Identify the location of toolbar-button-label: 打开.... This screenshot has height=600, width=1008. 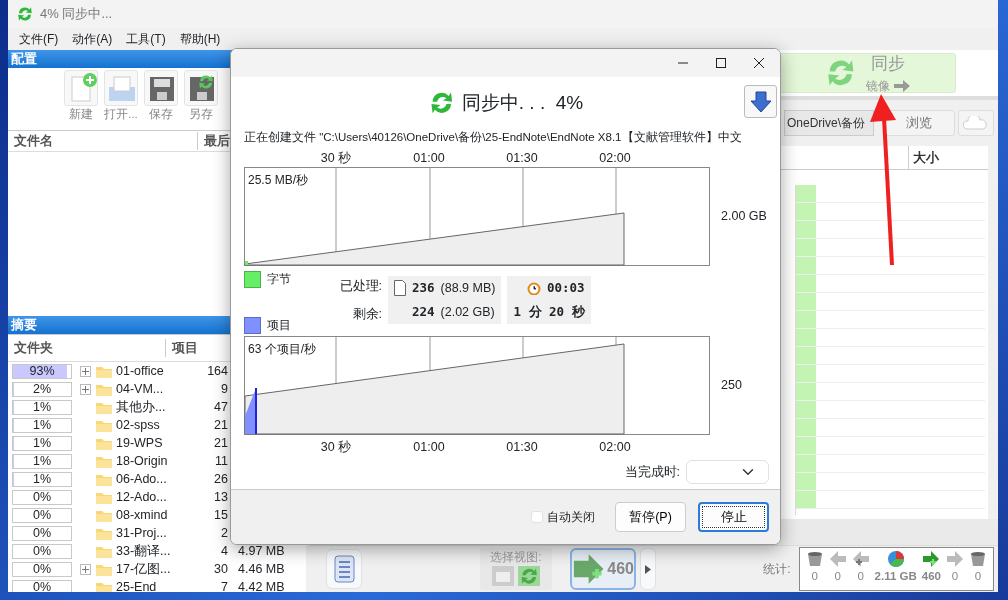
(121, 115).